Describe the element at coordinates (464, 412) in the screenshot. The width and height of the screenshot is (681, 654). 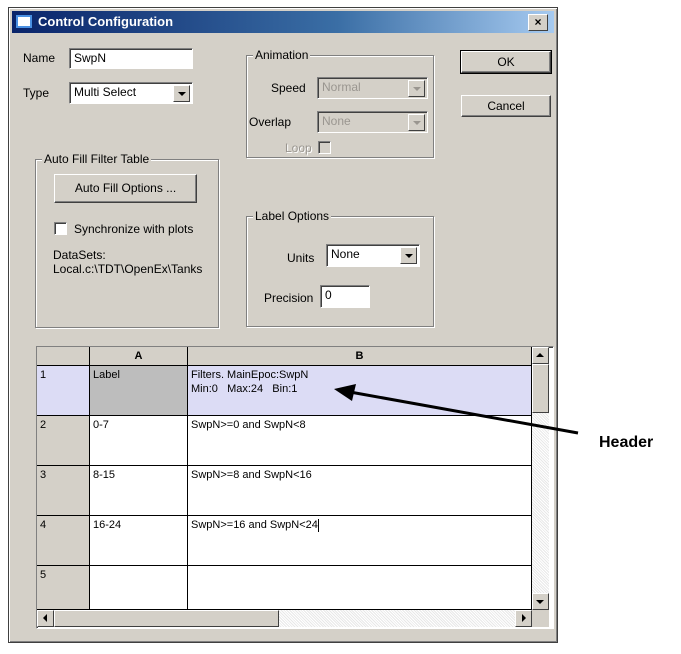
I see `annotation-arrow-line` at that location.